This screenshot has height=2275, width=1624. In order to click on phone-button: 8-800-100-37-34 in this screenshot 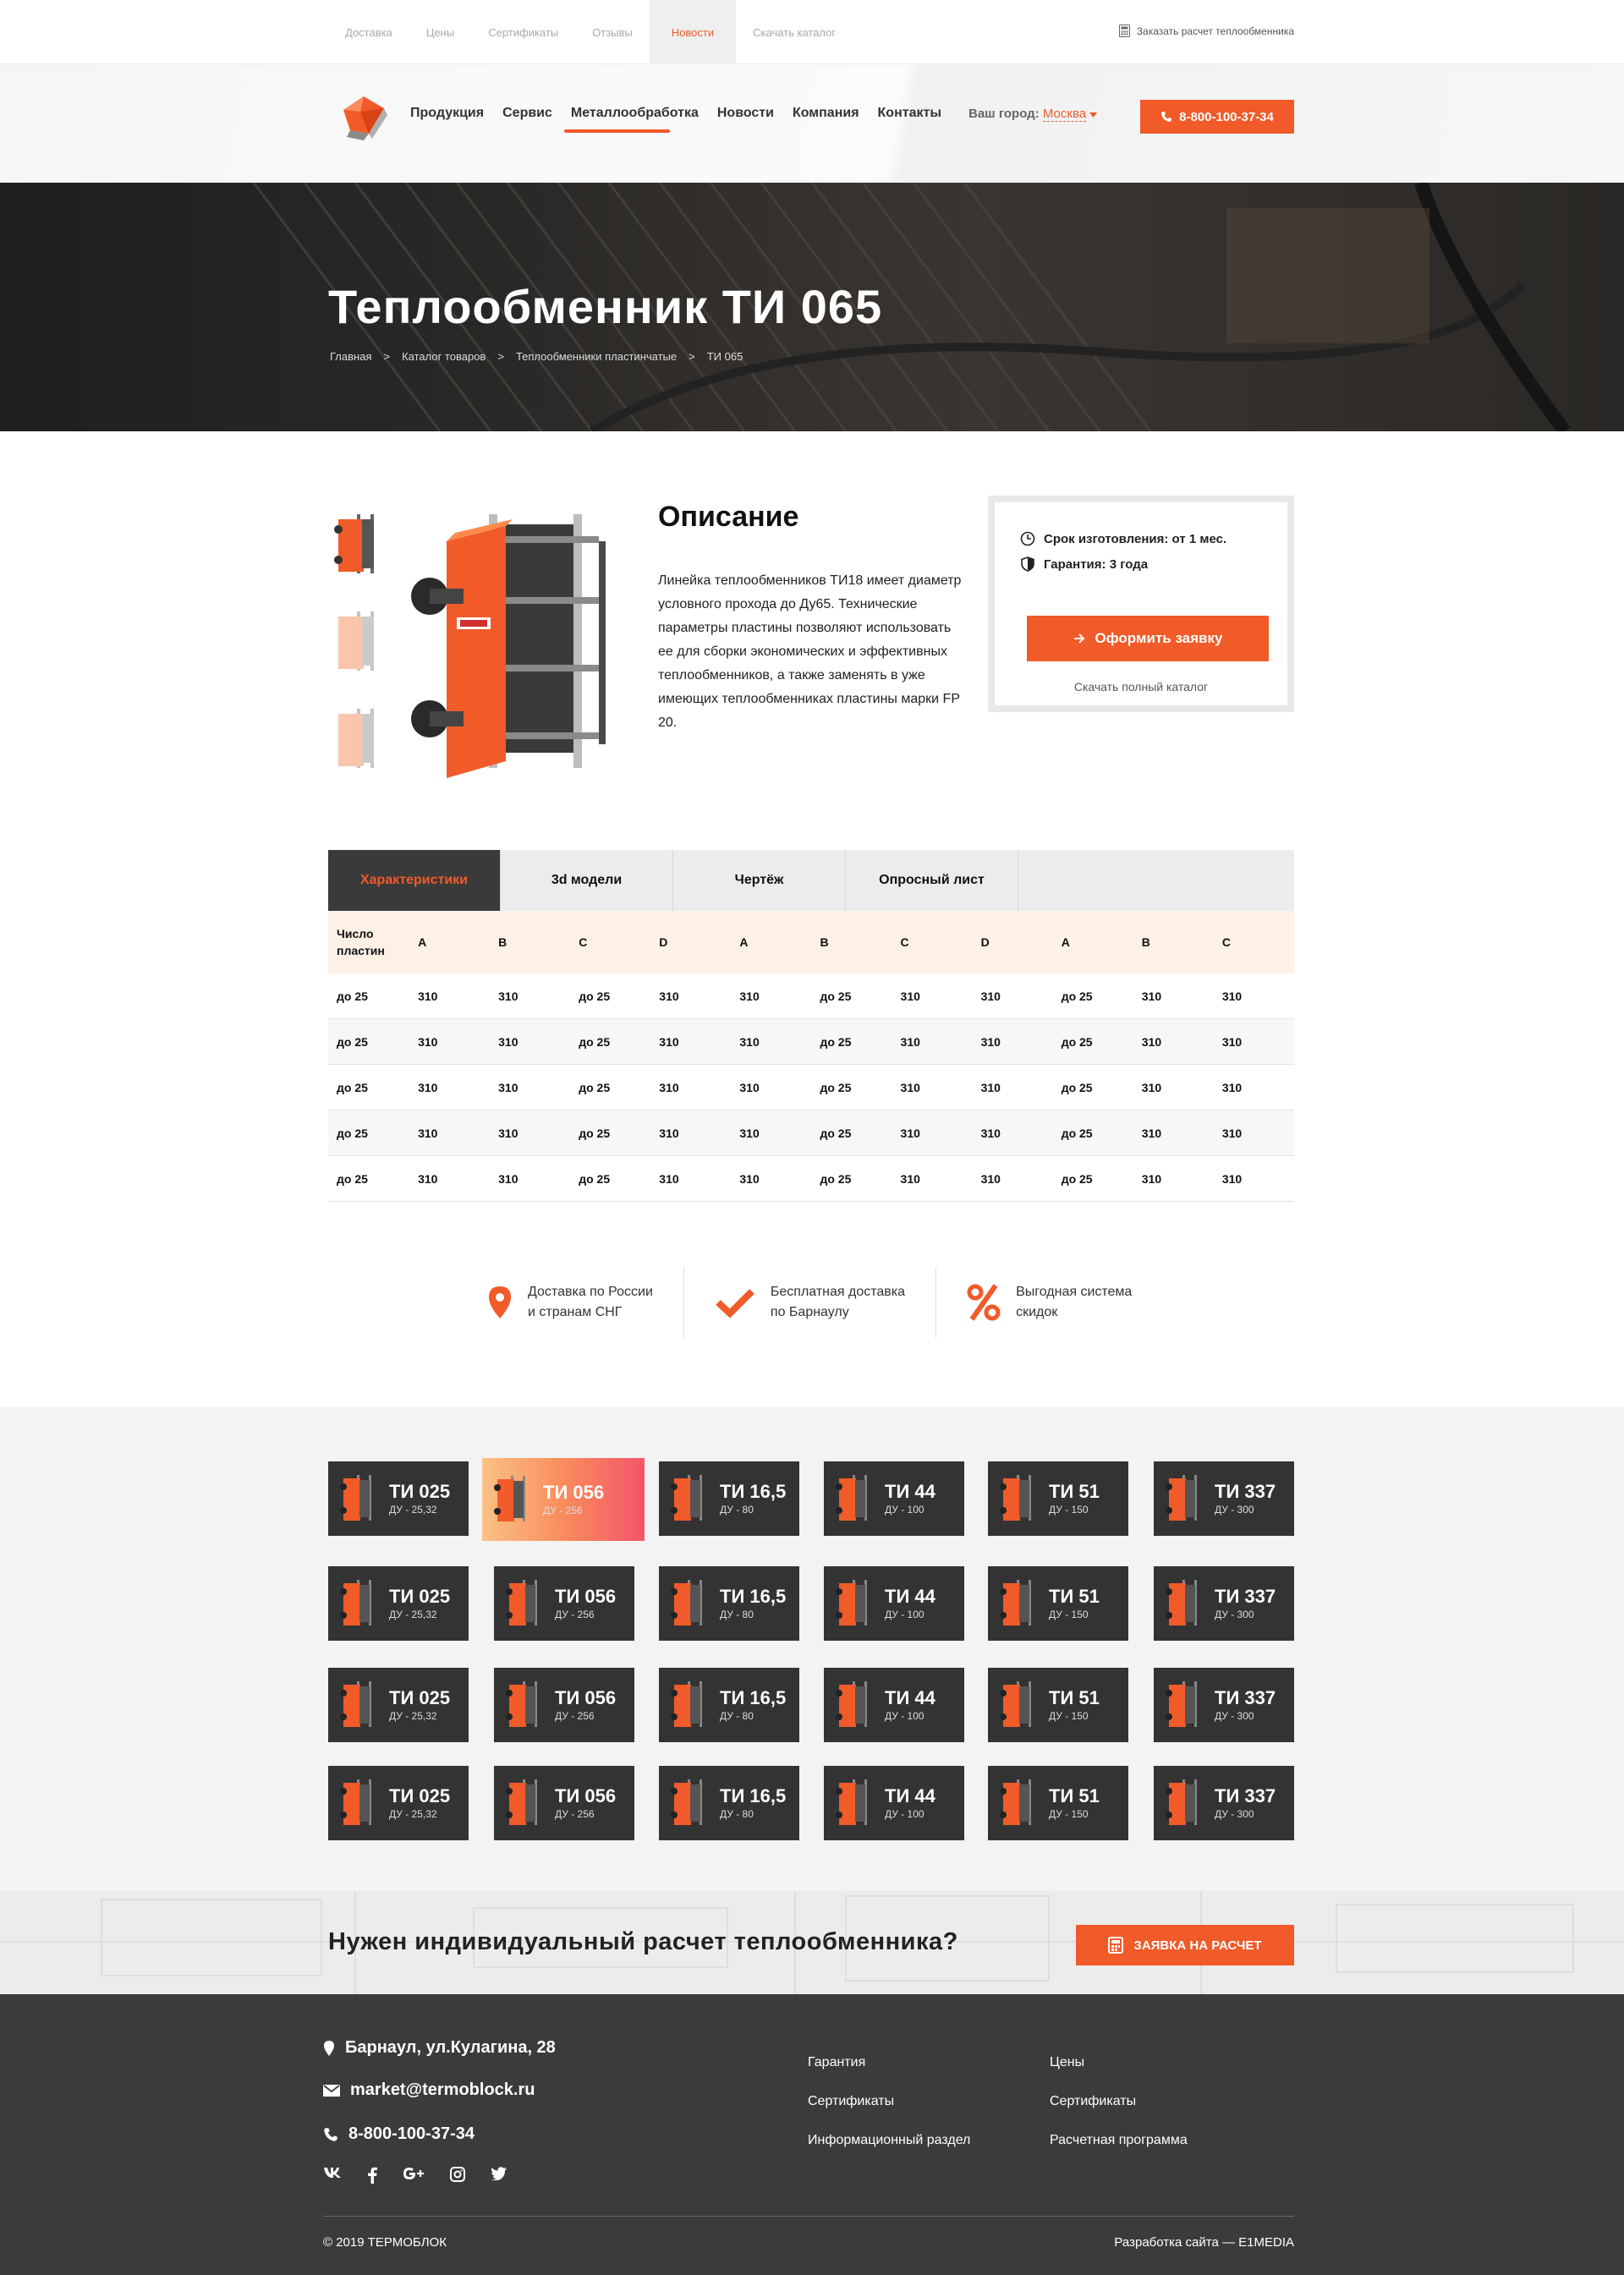, I will do `click(1217, 117)`.